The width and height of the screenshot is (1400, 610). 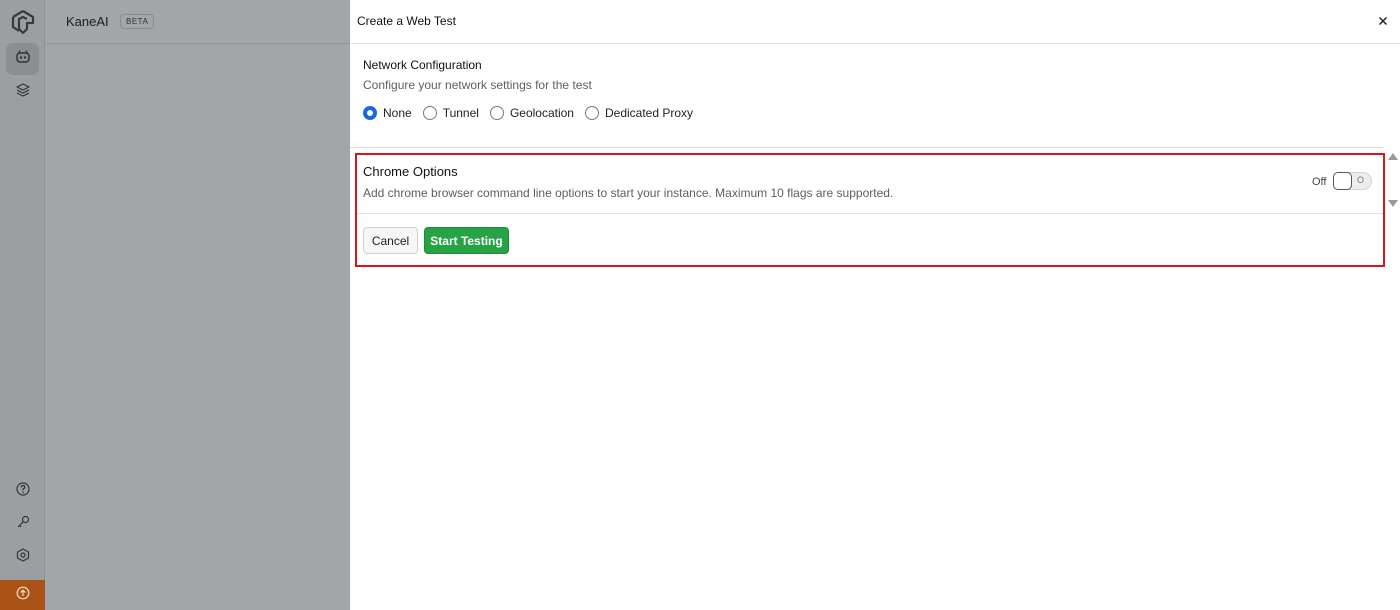 I want to click on sidebar-upgrade-button, so click(x=22, y=595).